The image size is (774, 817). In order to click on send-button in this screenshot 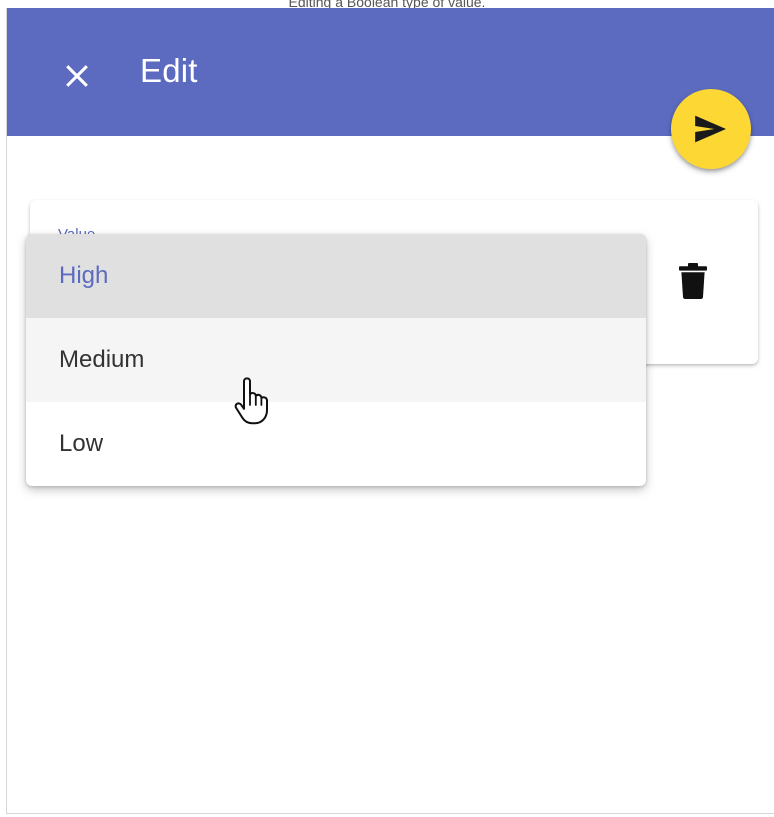, I will do `click(711, 129)`.